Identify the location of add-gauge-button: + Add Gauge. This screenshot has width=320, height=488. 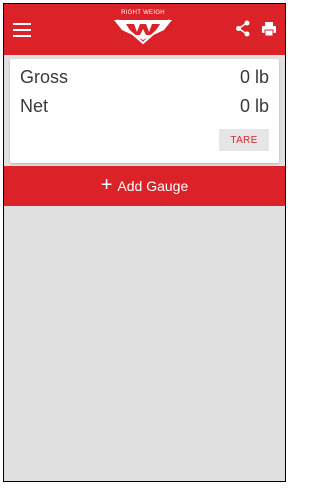
(144, 186).